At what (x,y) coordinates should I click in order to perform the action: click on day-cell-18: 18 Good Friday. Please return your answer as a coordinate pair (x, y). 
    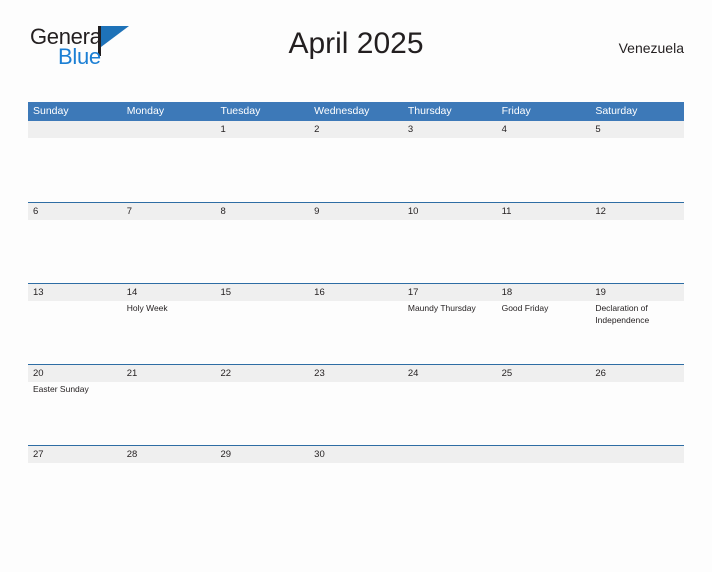
    Looking at the image, I should click on (543, 324).